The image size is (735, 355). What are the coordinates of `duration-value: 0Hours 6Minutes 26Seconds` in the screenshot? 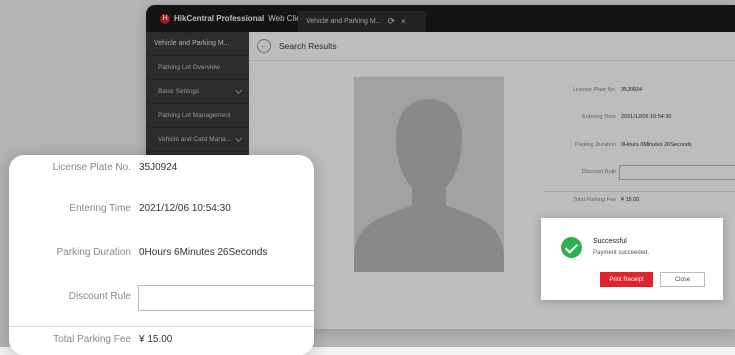 It's located at (203, 252).